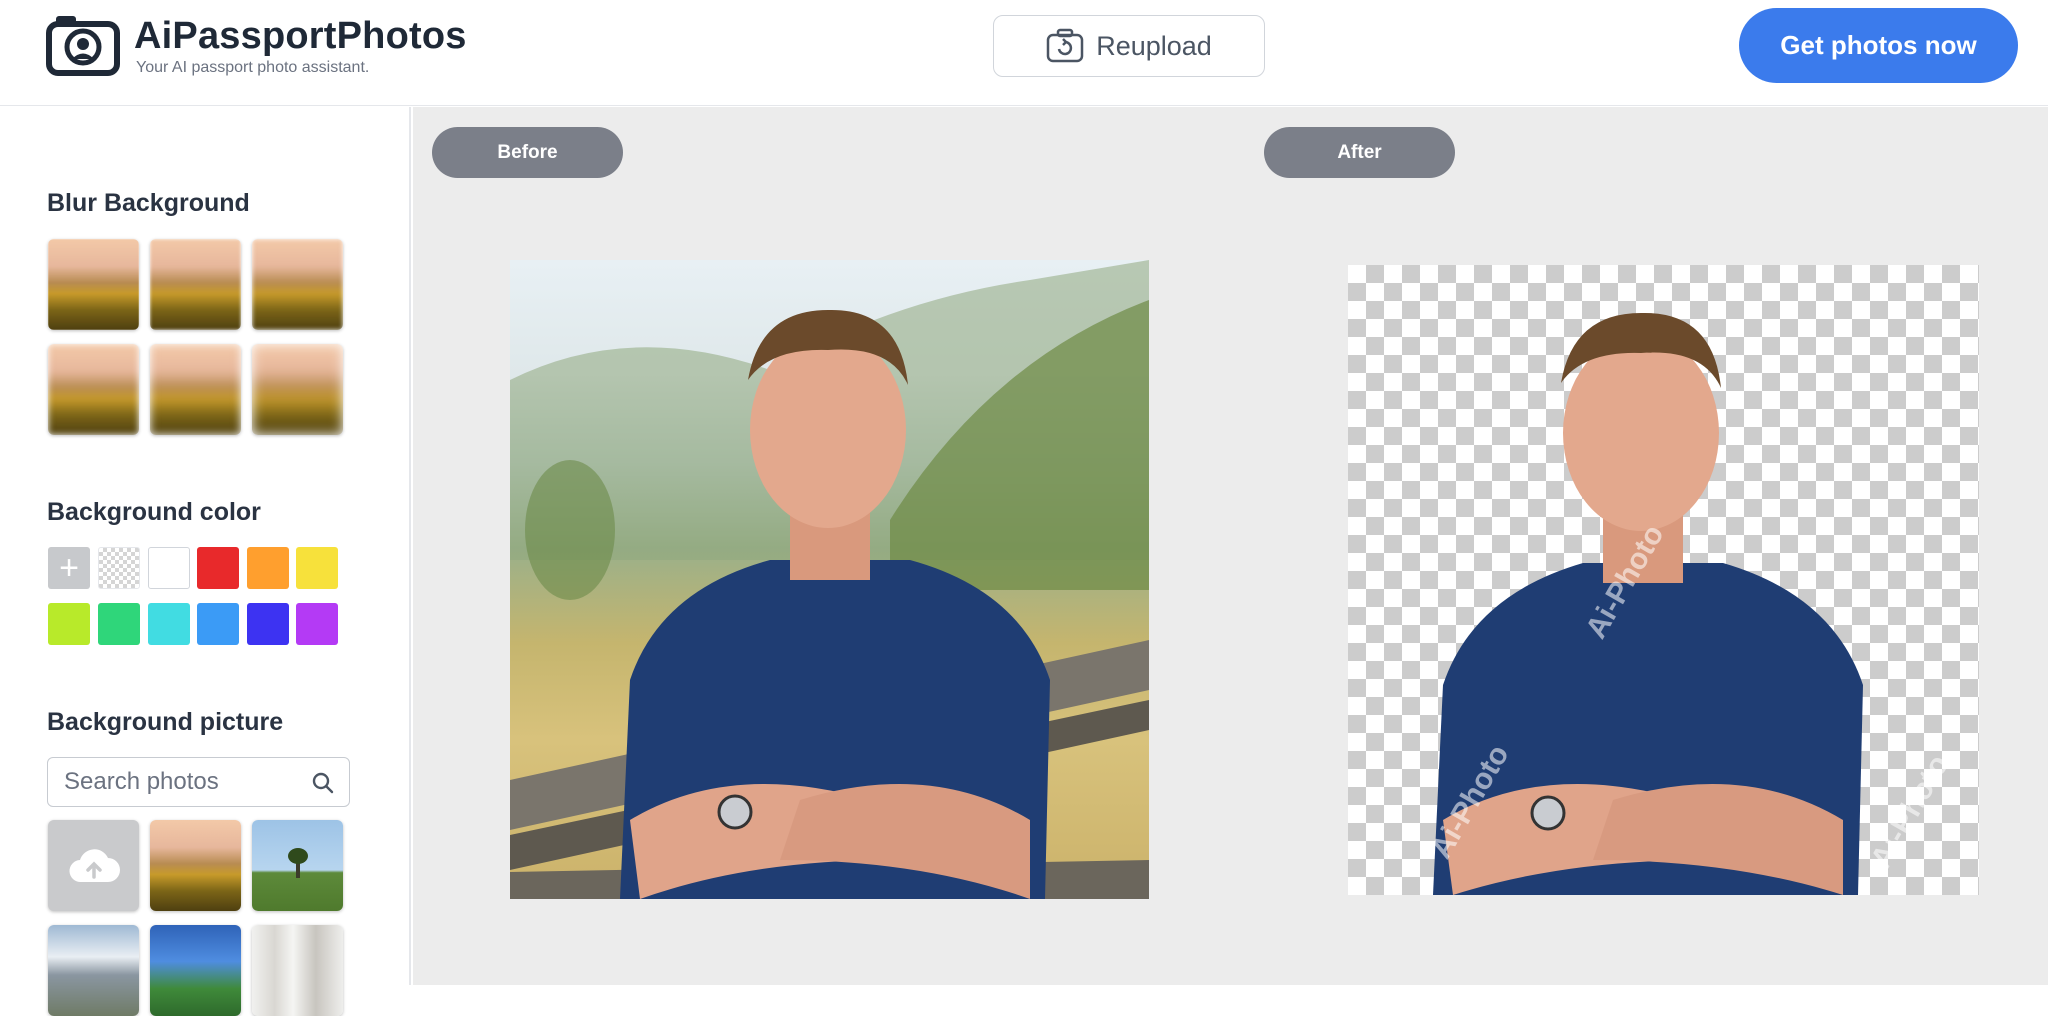 This screenshot has height=1016, width=2048. What do you see at coordinates (154, 512) in the screenshot?
I see `background-color-title: Background color` at bounding box center [154, 512].